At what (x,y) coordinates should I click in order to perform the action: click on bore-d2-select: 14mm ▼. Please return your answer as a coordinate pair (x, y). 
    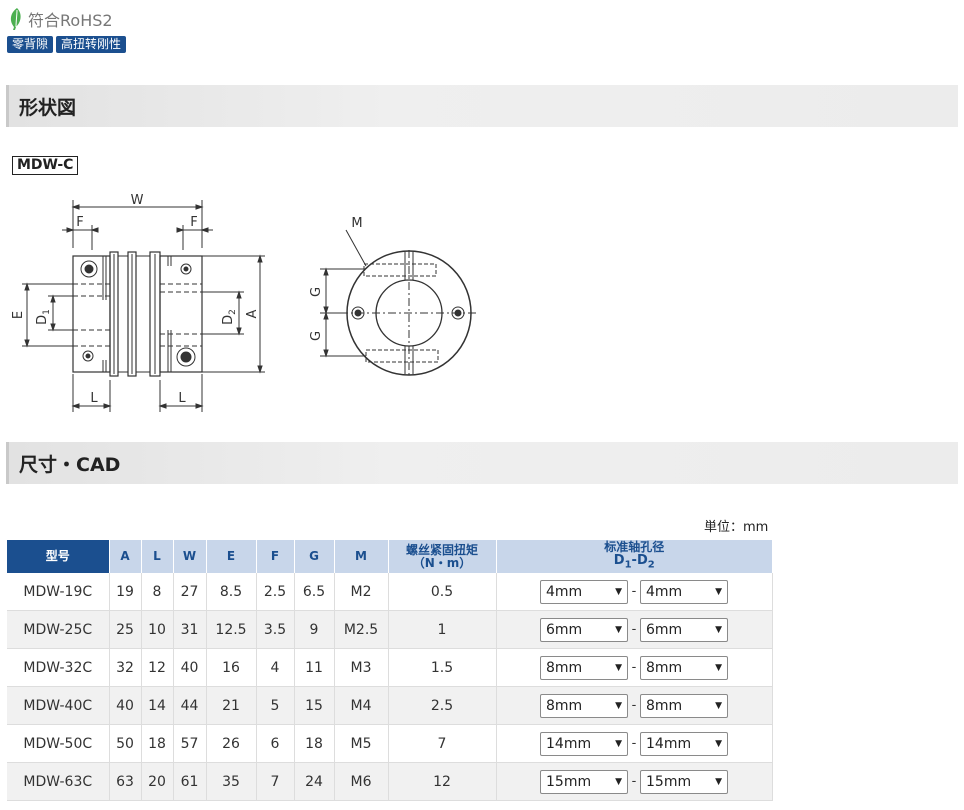
    Looking at the image, I should click on (684, 743).